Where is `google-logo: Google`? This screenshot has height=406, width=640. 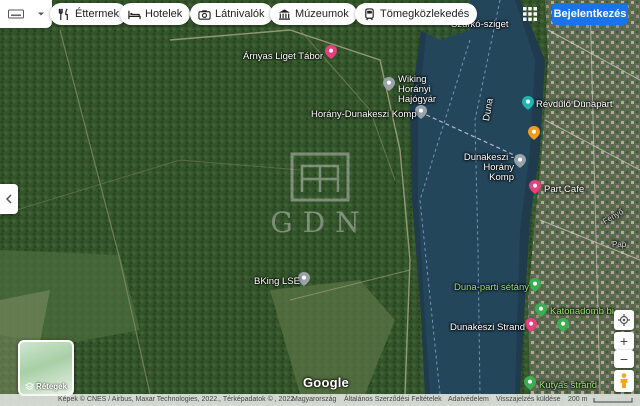
google-logo: Google is located at coordinates (326, 382).